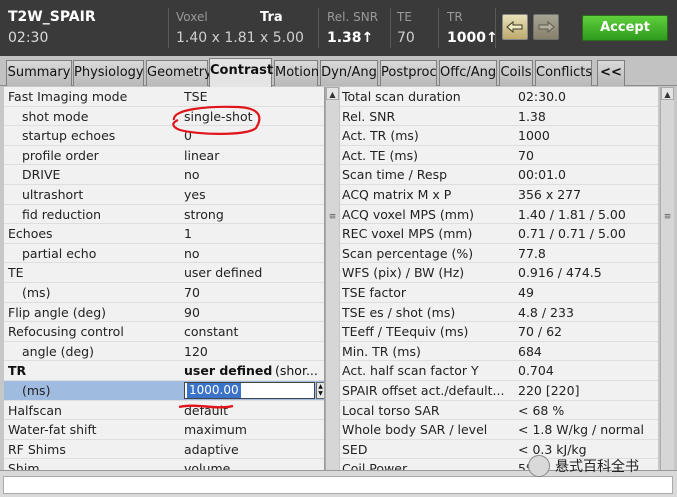 This screenshot has height=497, width=677. Describe the element at coordinates (164, 97) in the screenshot. I see `parameter-row: Fast Imaging mode TSE` at that location.